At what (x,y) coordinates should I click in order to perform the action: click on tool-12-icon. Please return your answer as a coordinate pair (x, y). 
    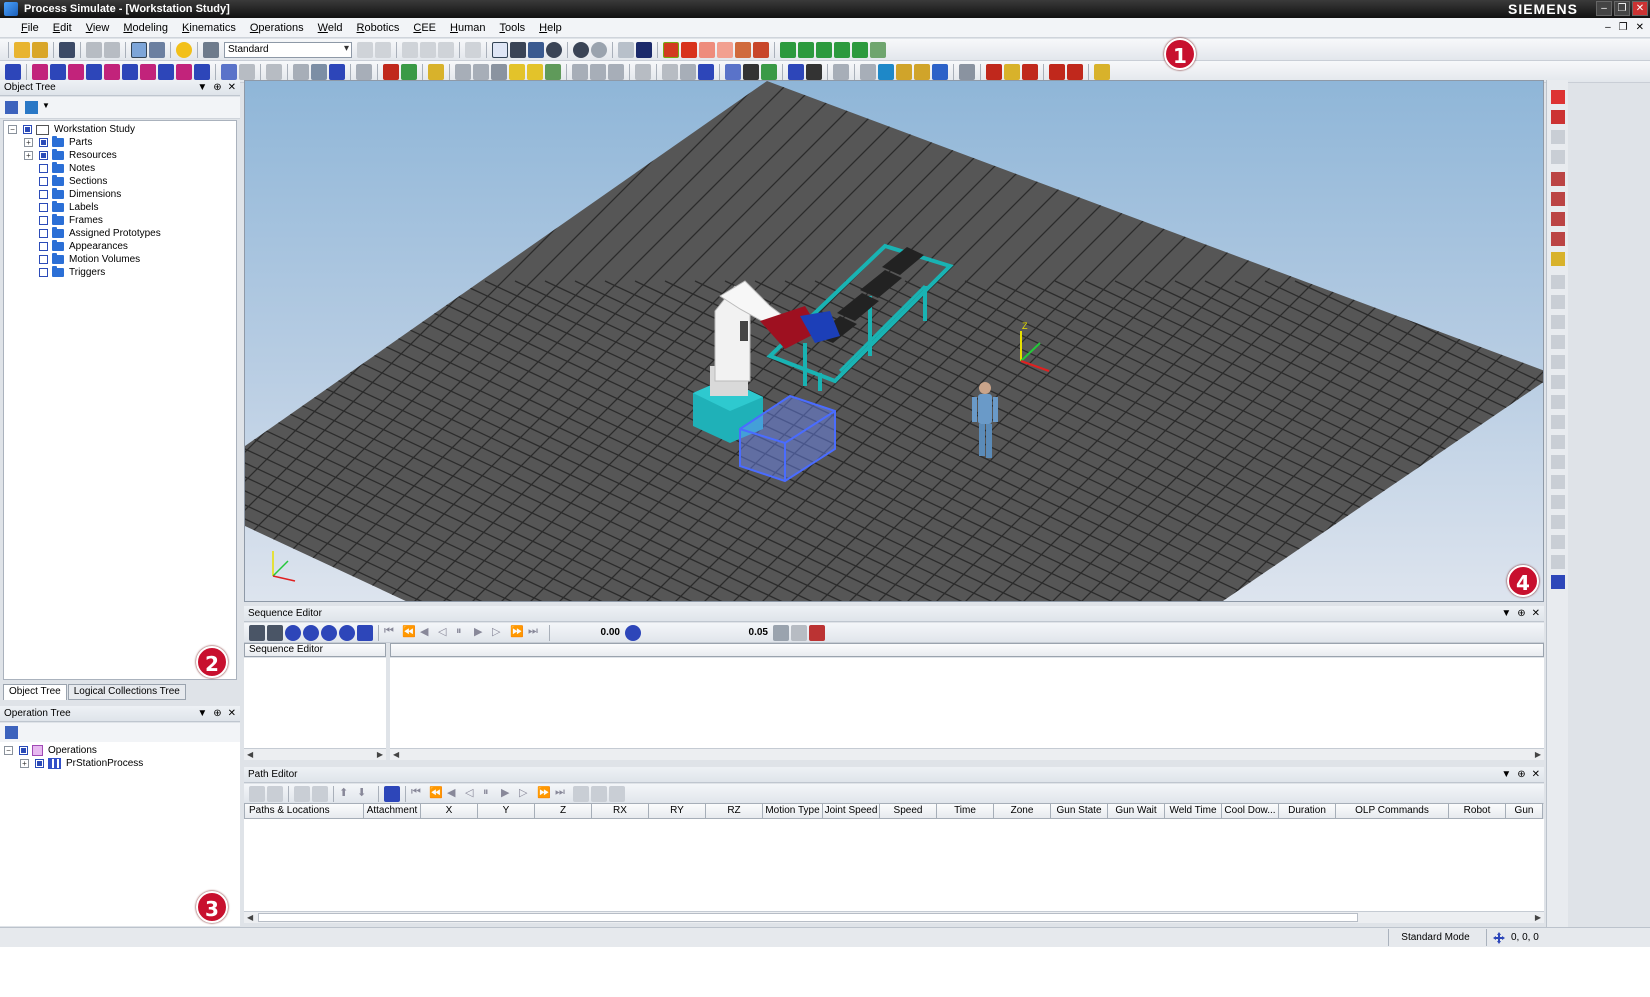
    Looking at the image, I should click on (247, 71).